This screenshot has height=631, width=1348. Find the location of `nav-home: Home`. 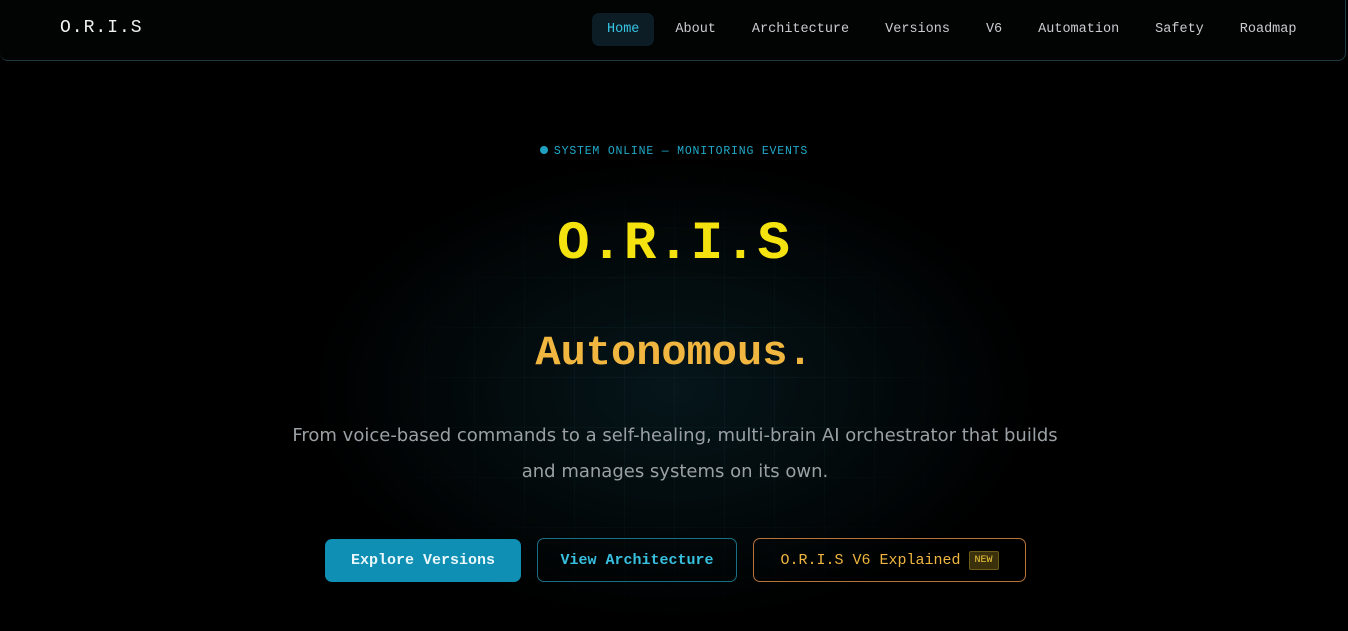

nav-home: Home is located at coordinates (623, 29).